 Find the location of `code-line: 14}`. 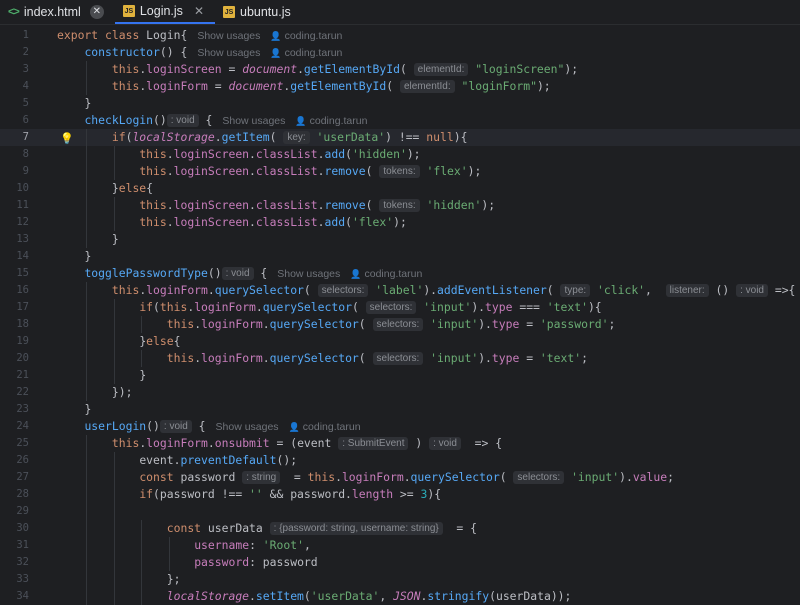

code-line: 14} is located at coordinates (400, 256).